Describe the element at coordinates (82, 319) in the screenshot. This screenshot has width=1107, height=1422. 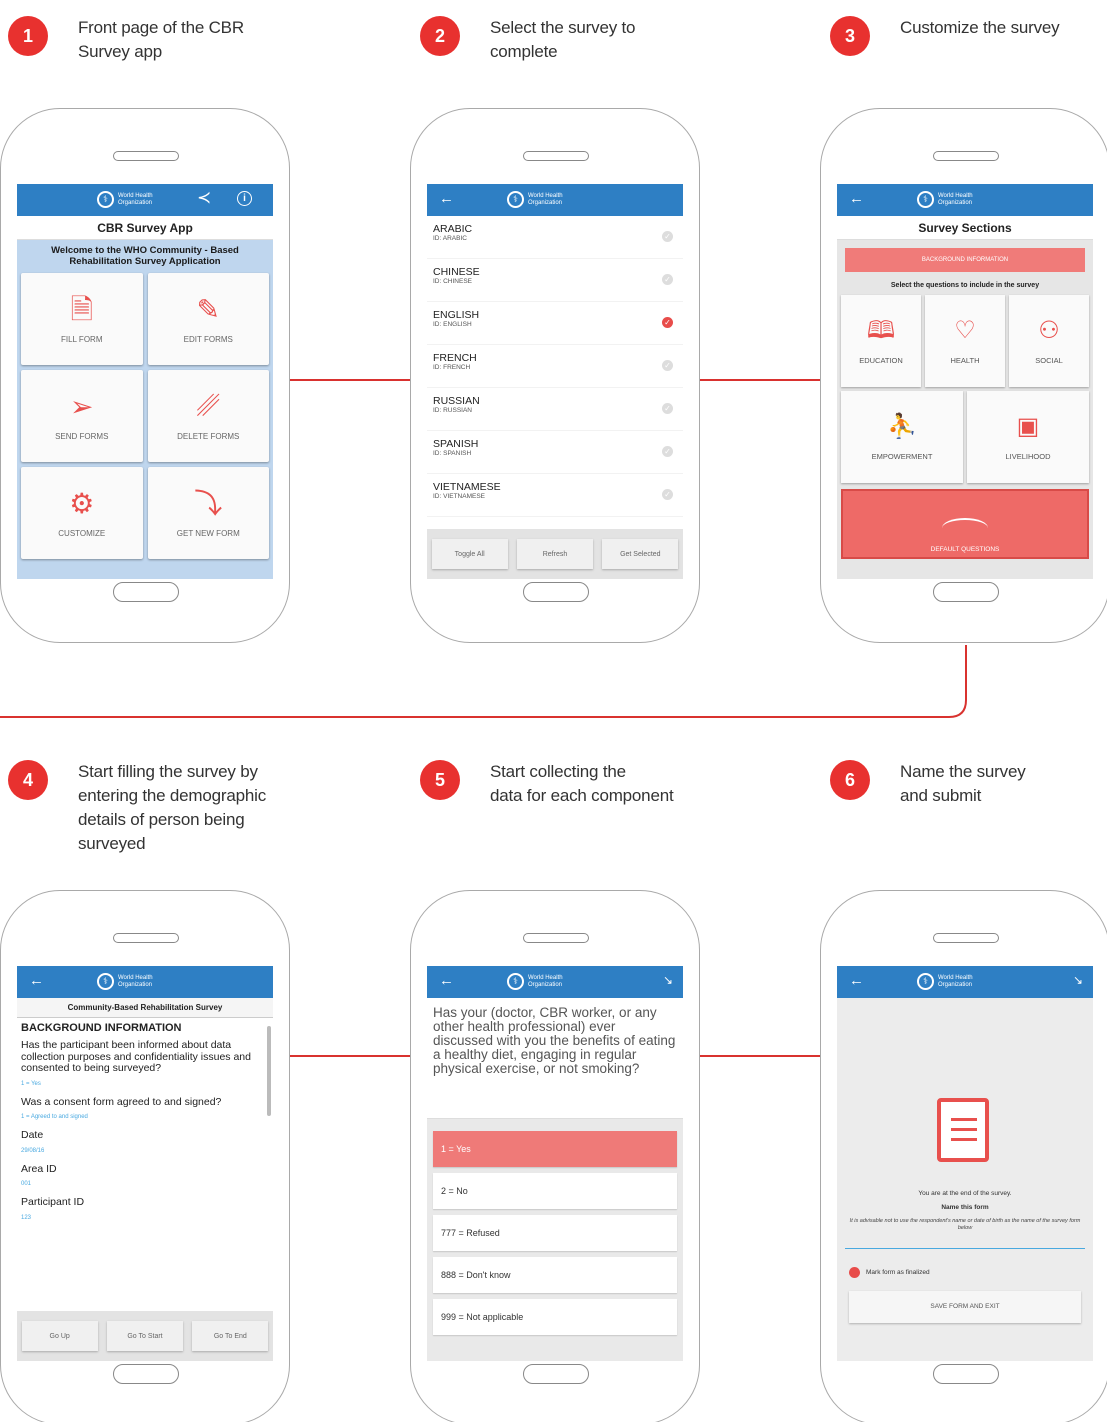
I see `menu-tile-fill-form: 🗎 FILL FORM` at that location.